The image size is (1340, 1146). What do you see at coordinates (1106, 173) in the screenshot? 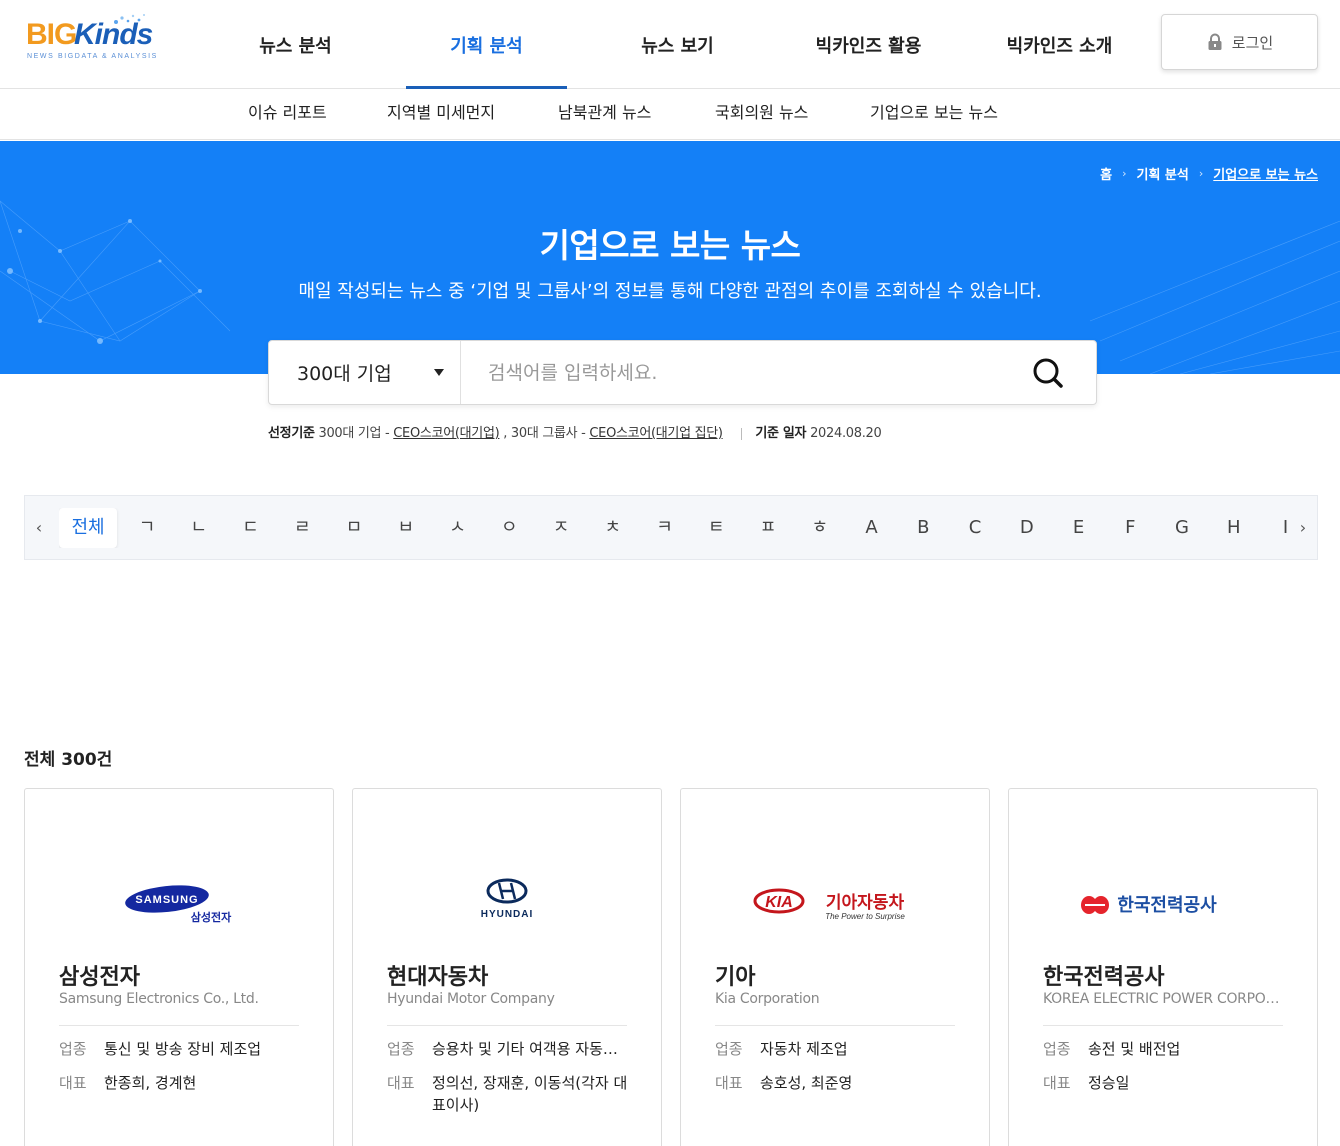
I see `breadcrumb-home: 홈` at bounding box center [1106, 173].